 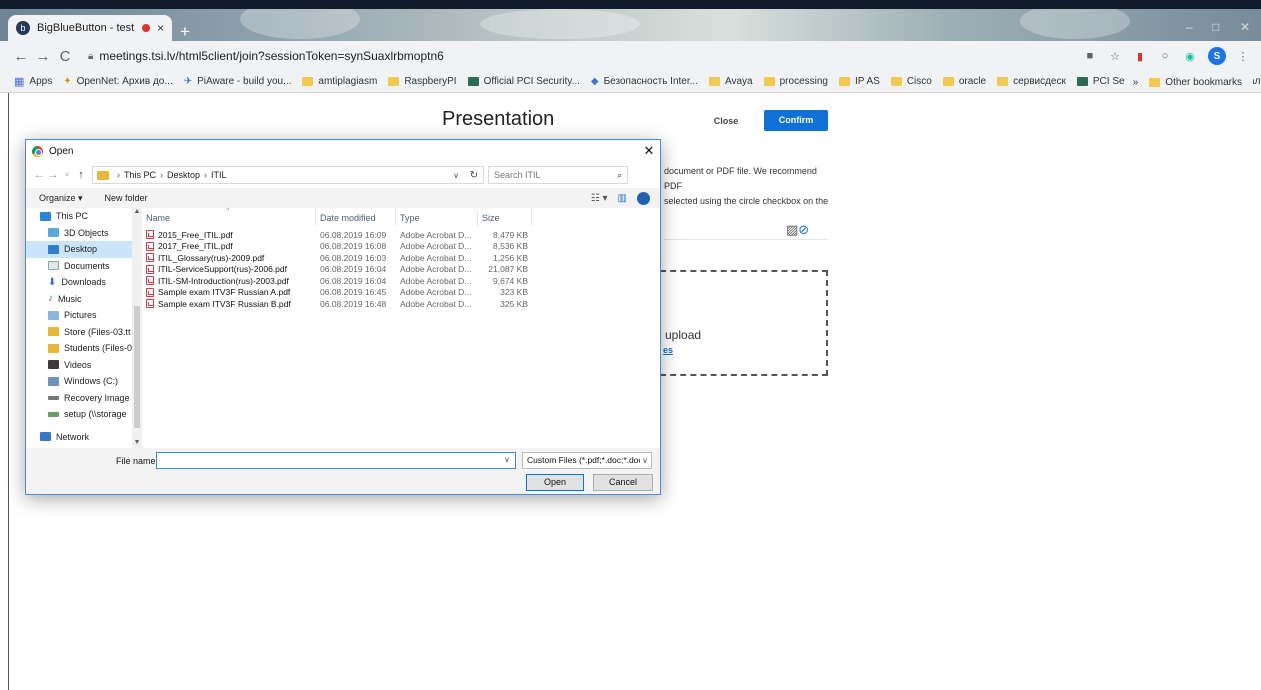 I want to click on organize-button: Organize ▾, so click(x=61, y=198).